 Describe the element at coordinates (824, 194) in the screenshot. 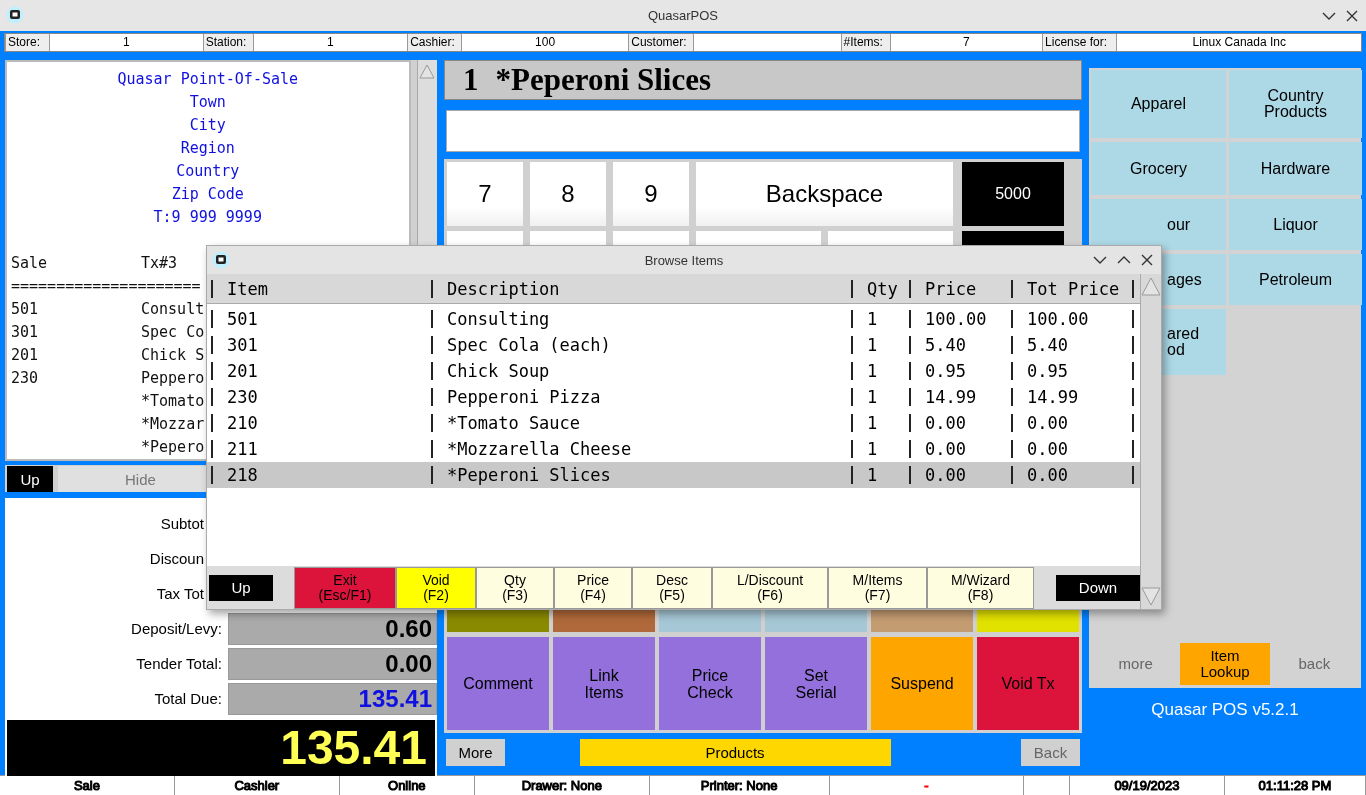

I see `keypad-key: Backspace` at that location.